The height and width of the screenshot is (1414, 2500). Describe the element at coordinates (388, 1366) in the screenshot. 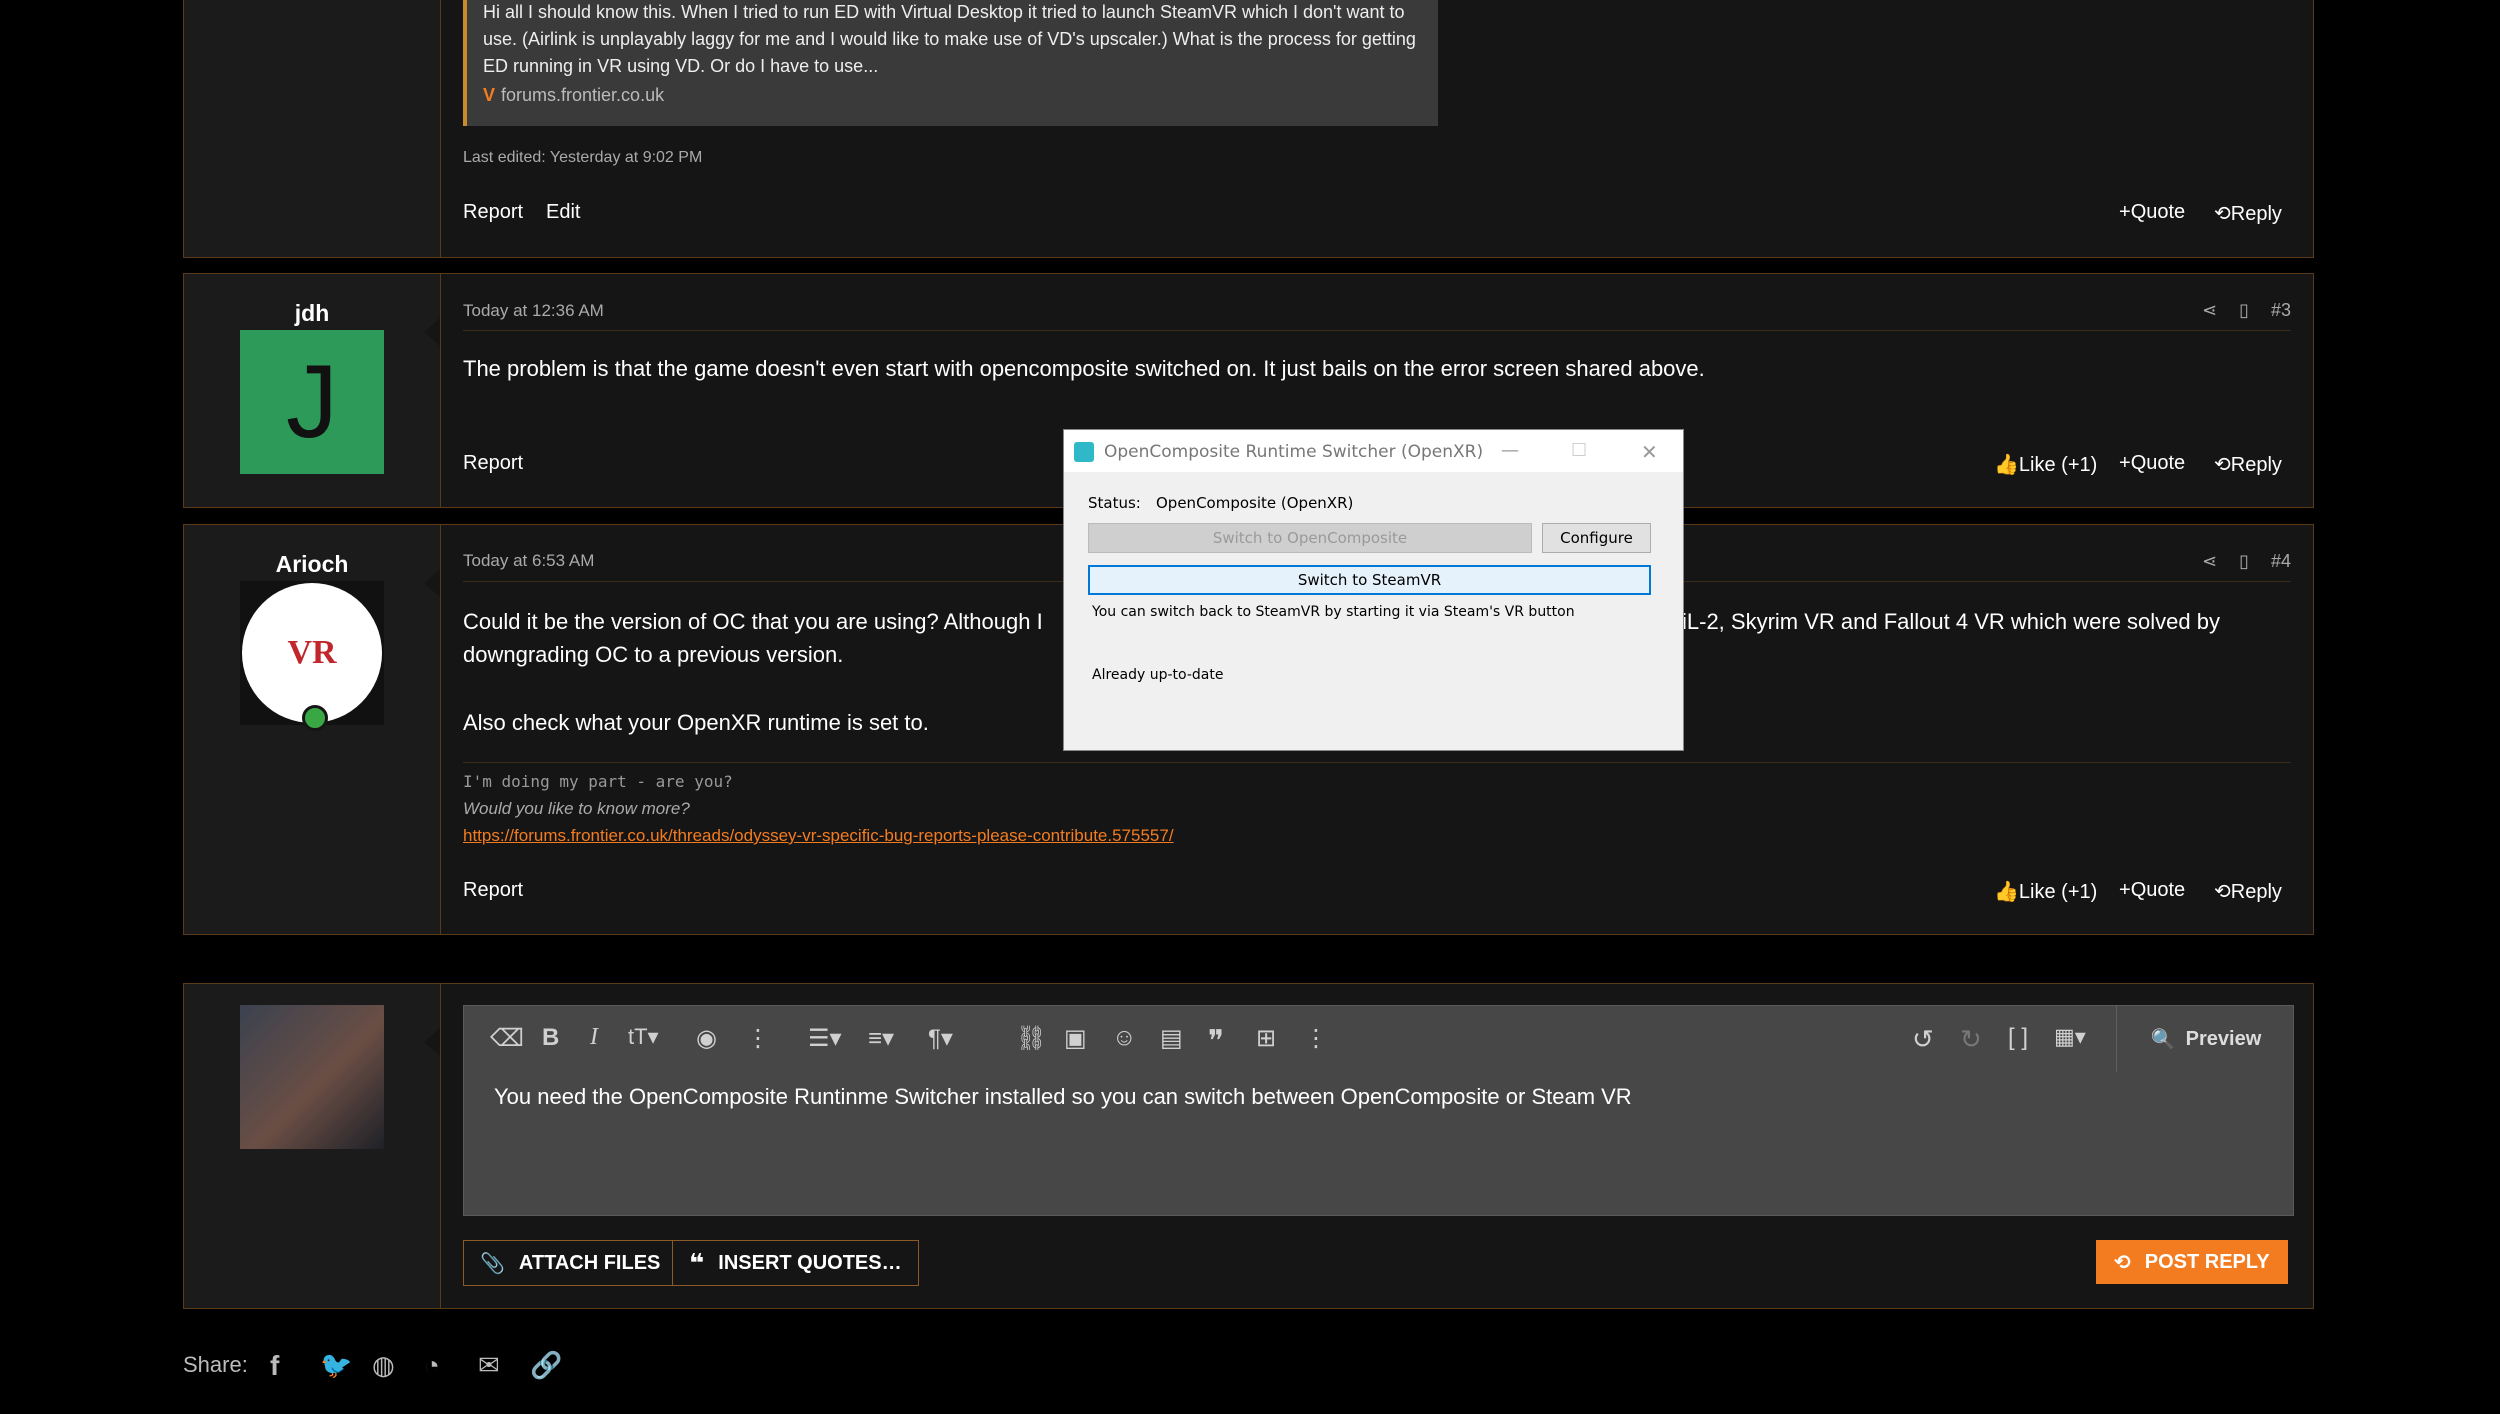

I see `reddit-icon: ◍` at that location.